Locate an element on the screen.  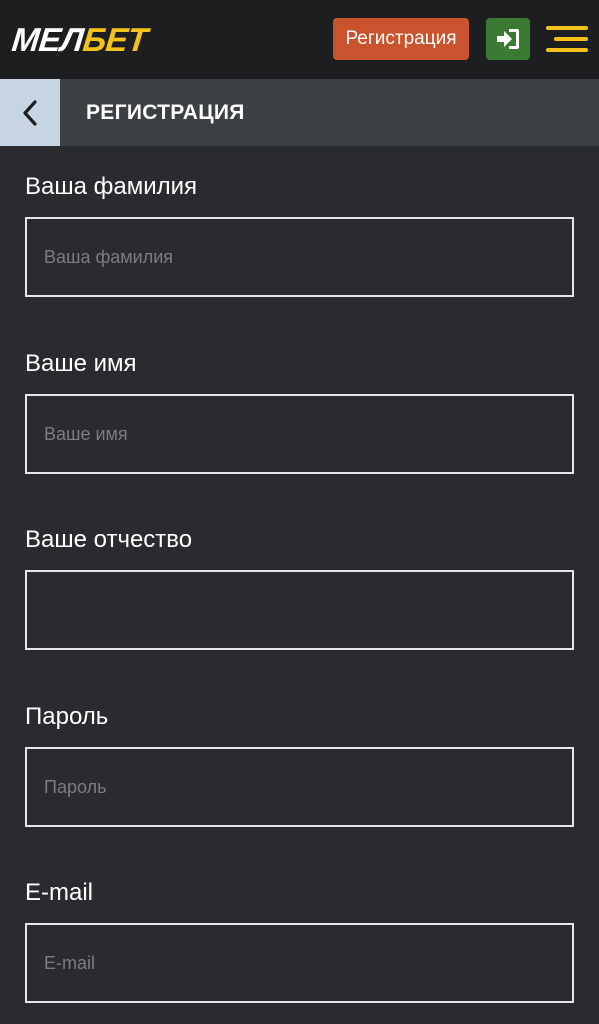
patronymic-label: Ваше отчество is located at coordinates (109, 539).